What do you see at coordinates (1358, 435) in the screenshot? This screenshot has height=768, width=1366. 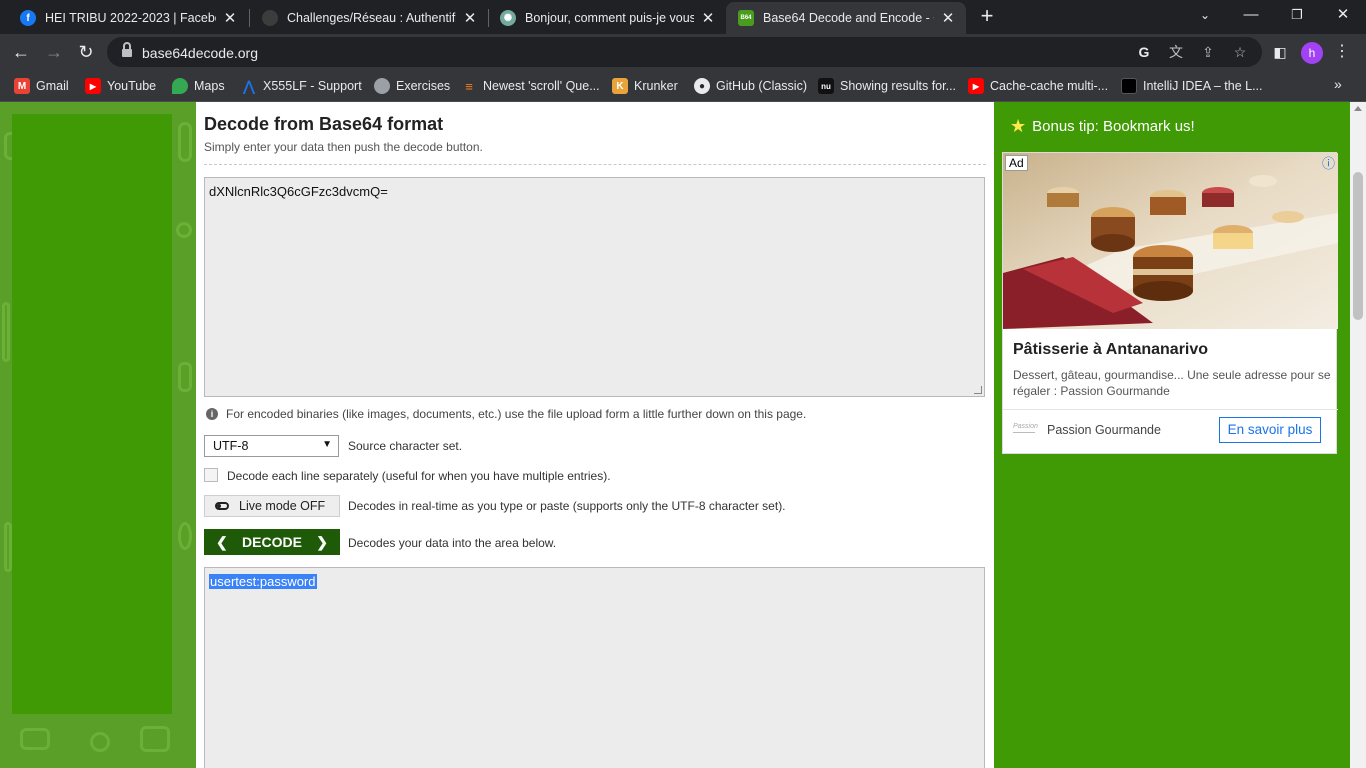 I see `page-scrollbar` at bounding box center [1358, 435].